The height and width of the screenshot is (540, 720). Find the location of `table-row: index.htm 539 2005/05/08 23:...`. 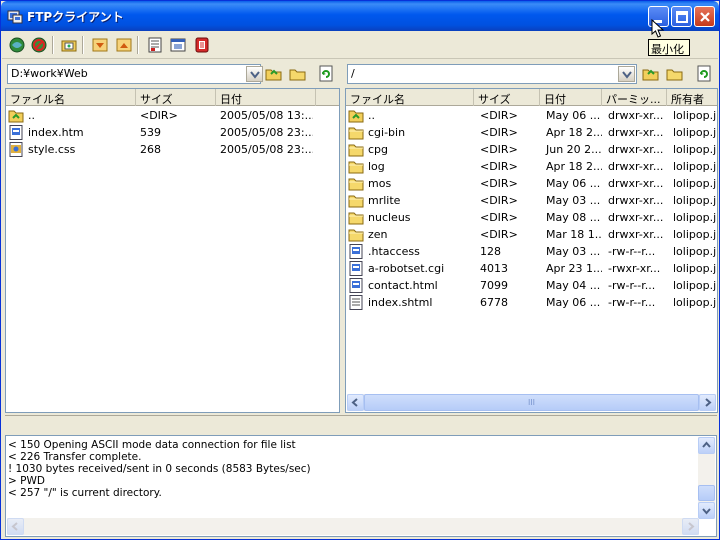

table-row: index.htm 539 2005/05/08 23:... is located at coordinates (172, 132).